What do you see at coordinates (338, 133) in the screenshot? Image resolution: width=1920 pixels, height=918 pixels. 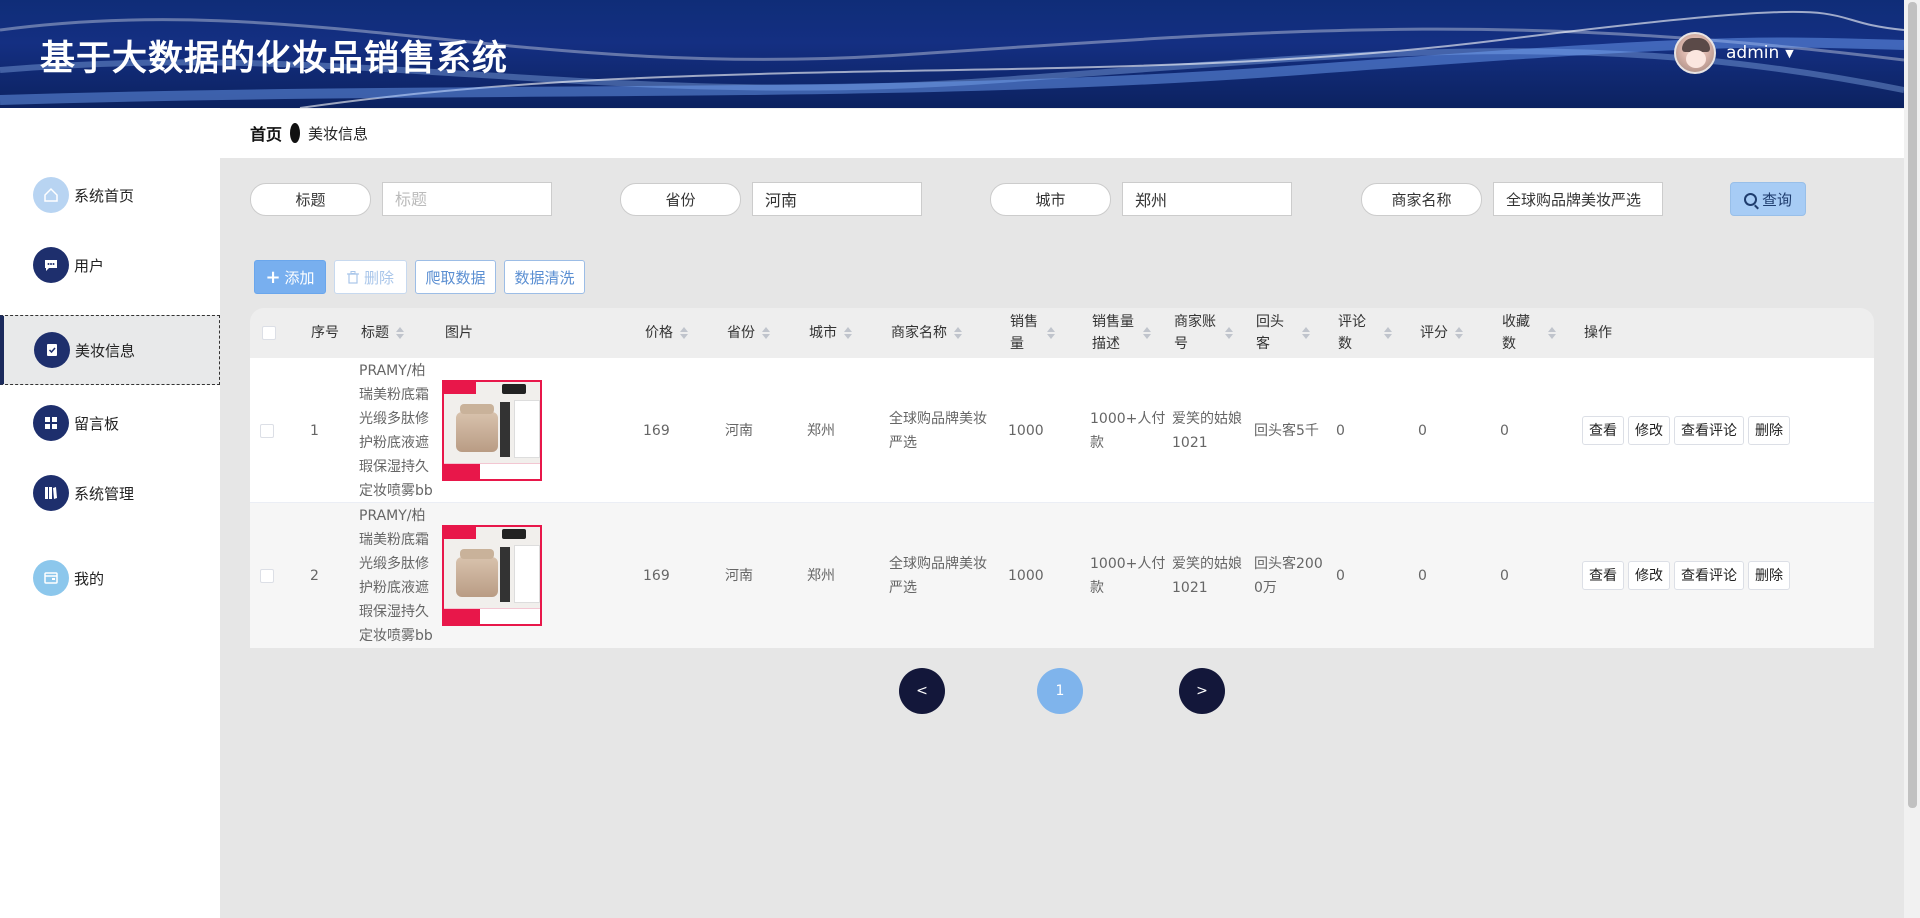 I see `breadcrumb-current: 美妆信息` at bounding box center [338, 133].